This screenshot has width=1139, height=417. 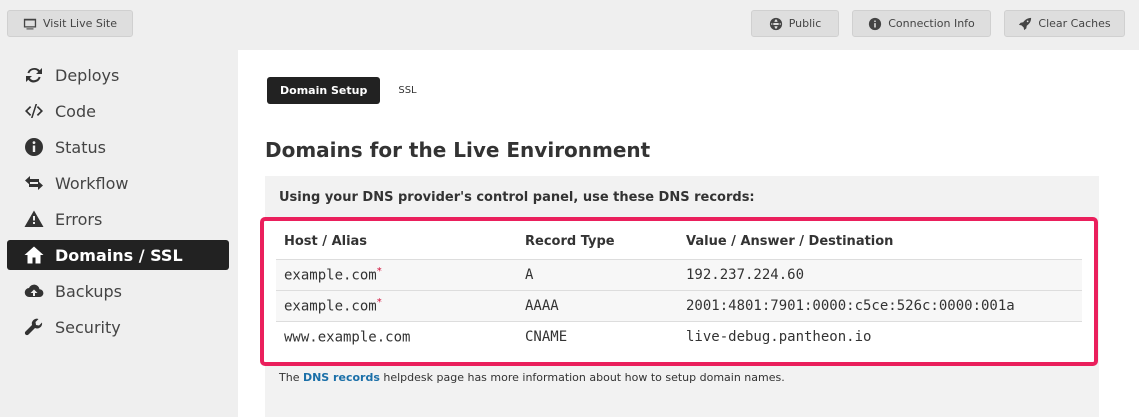 What do you see at coordinates (34, 291) in the screenshot?
I see `cloud-upload-icon` at bounding box center [34, 291].